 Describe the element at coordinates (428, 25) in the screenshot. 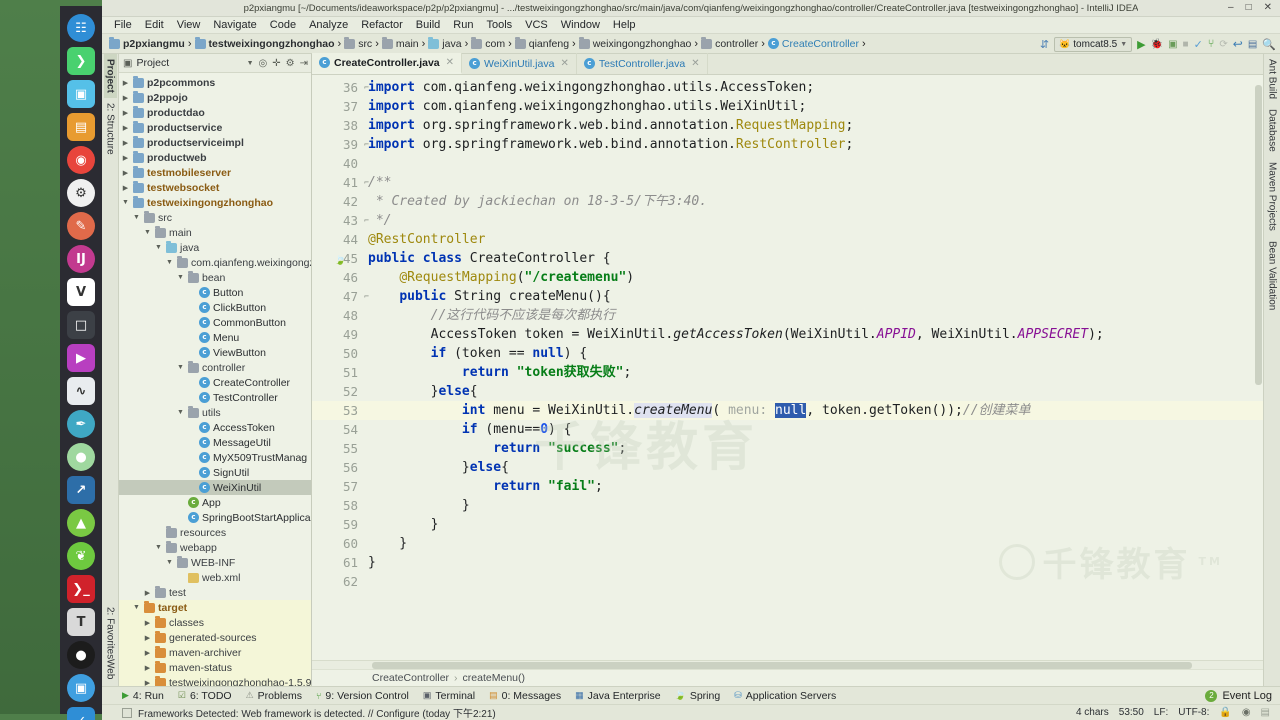

I see `menu-item-build: Build` at that location.